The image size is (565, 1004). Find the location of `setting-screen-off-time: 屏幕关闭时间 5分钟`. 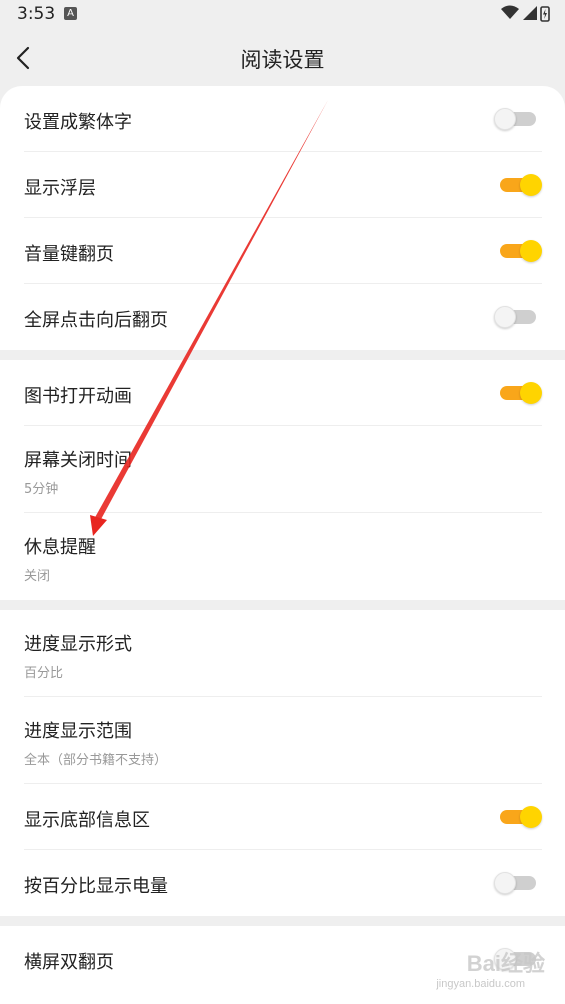

setting-screen-off-time: 屏幕关闭时间 5分钟 is located at coordinates (283, 469).